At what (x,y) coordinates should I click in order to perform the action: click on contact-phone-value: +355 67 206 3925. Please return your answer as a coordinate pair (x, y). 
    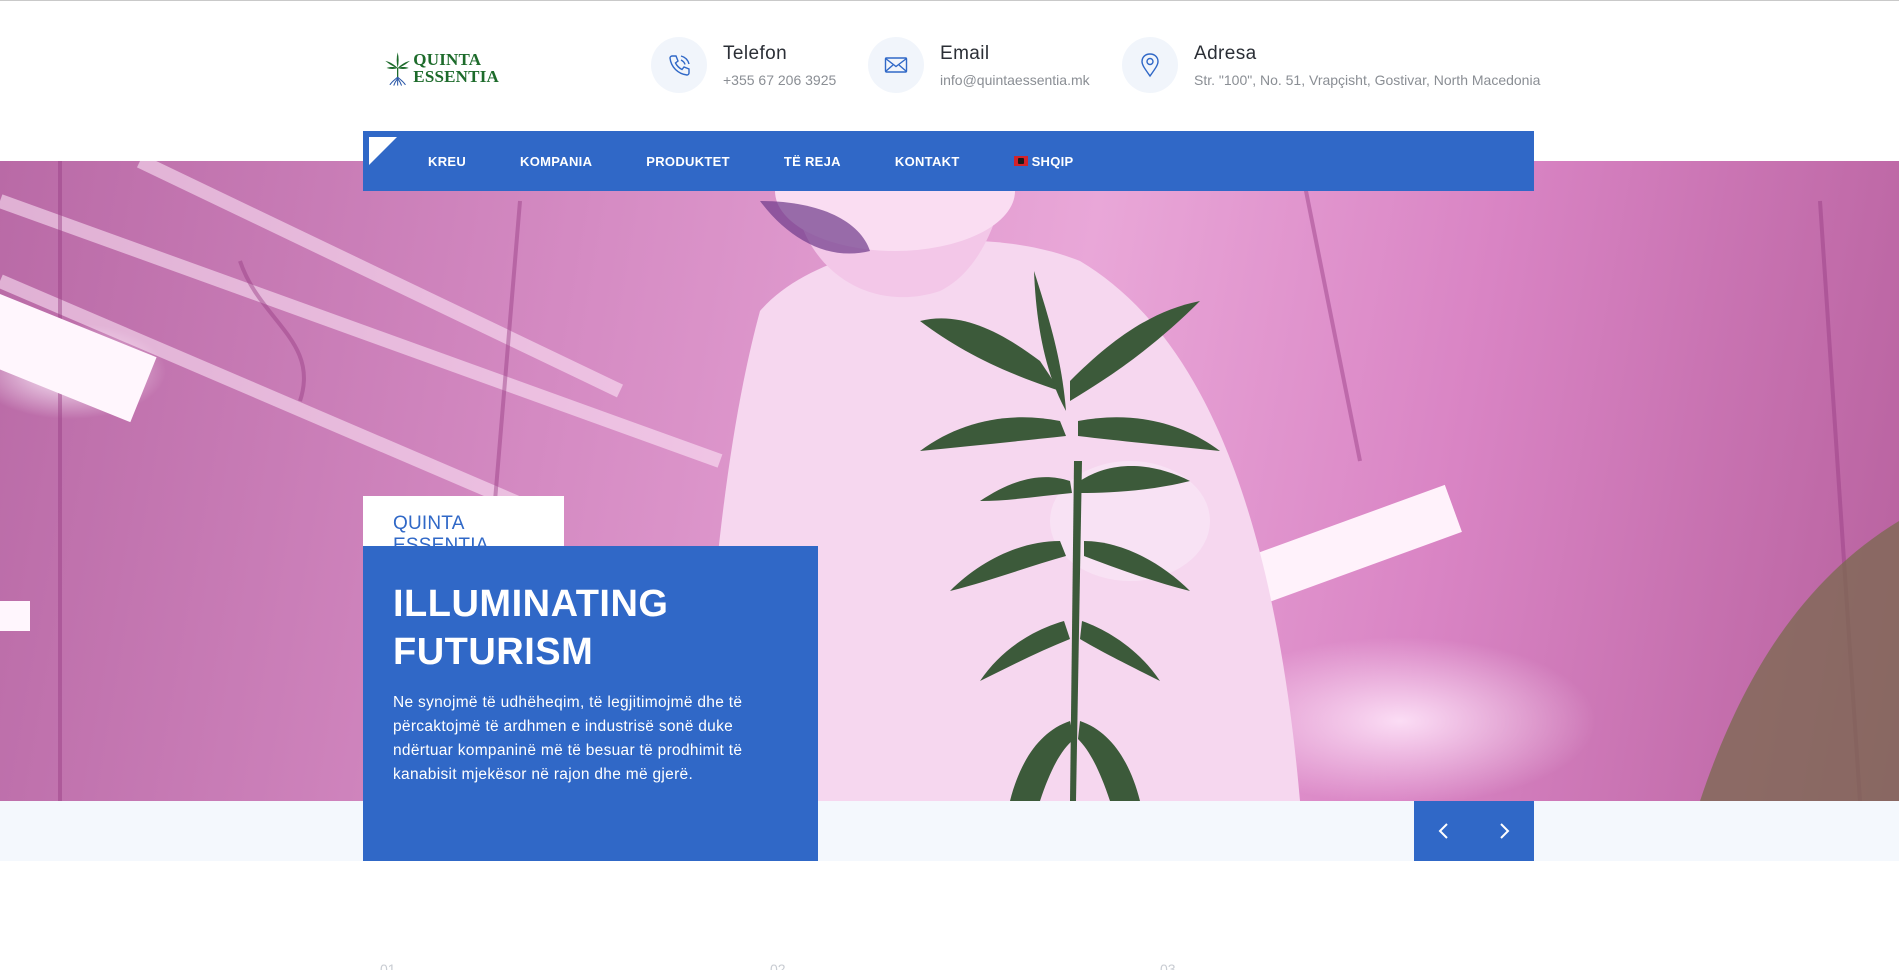
    Looking at the image, I should click on (779, 80).